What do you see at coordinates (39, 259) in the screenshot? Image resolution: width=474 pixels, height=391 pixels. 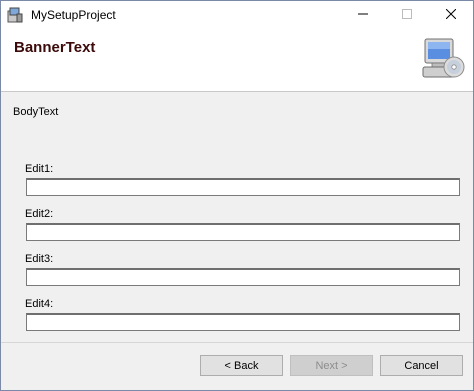 I see `edit3-label: Edit3:` at bounding box center [39, 259].